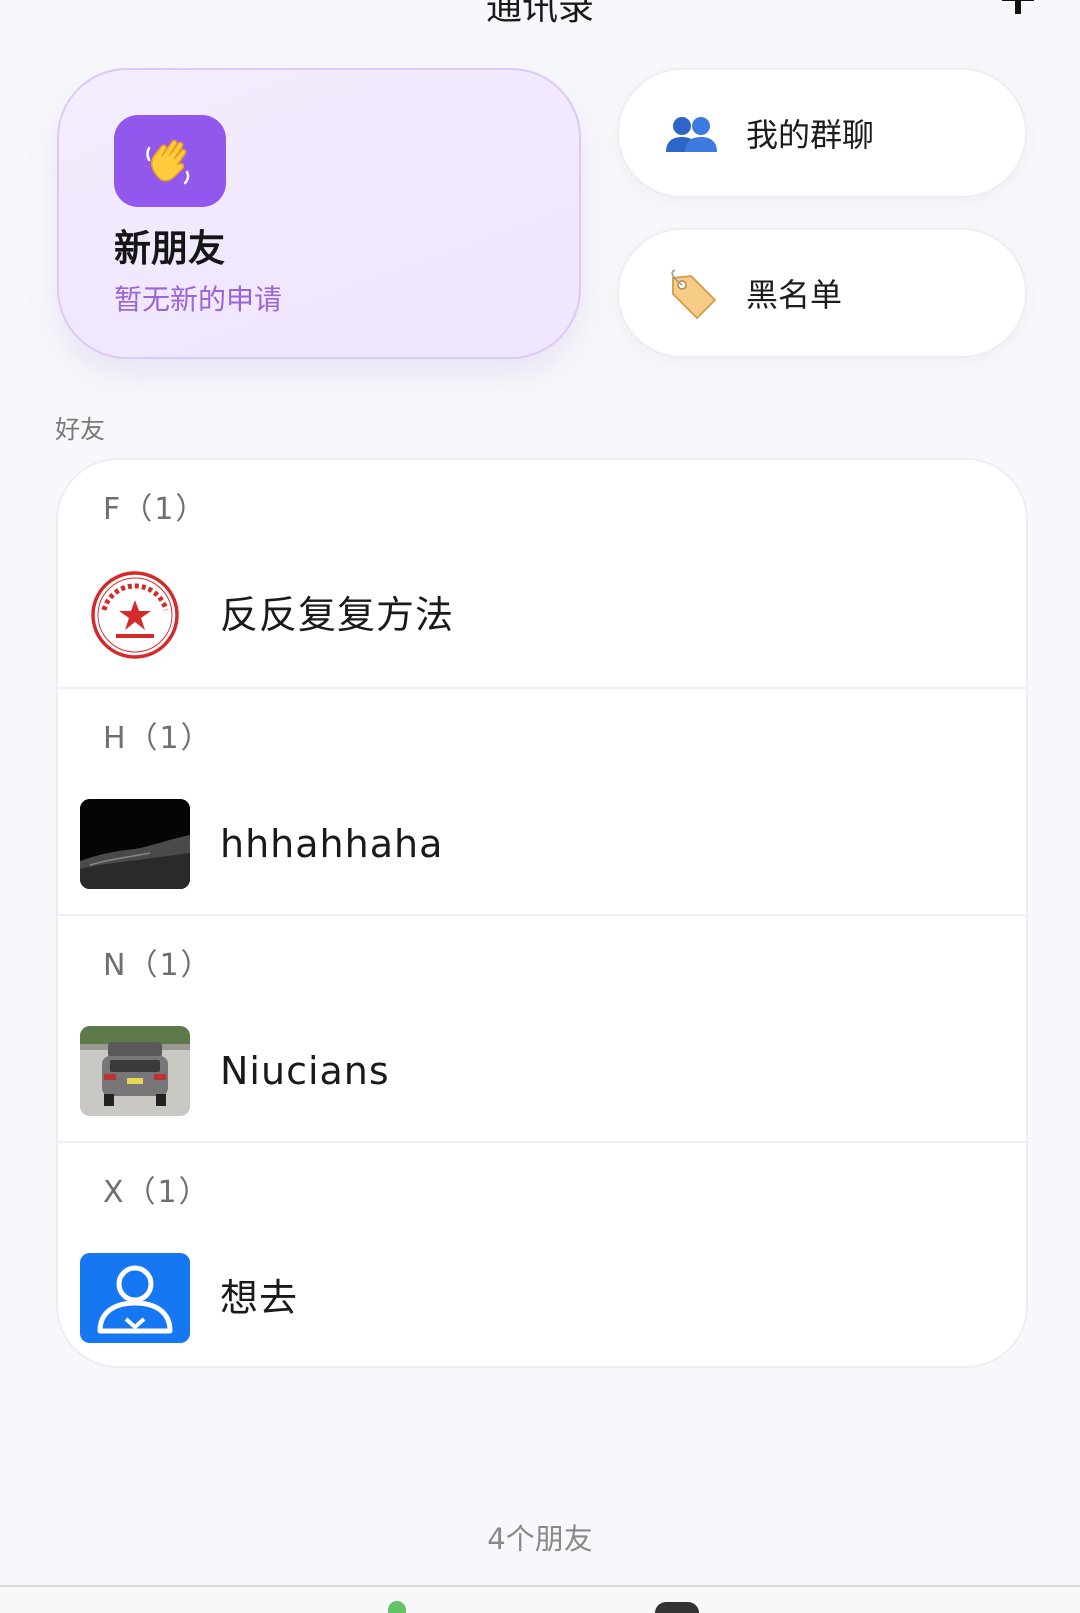 Image resolution: width=1080 pixels, height=1613 pixels. Describe the element at coordinates (80, 429) in the screenshot. I see `friends-section-label: 好友` at that location.